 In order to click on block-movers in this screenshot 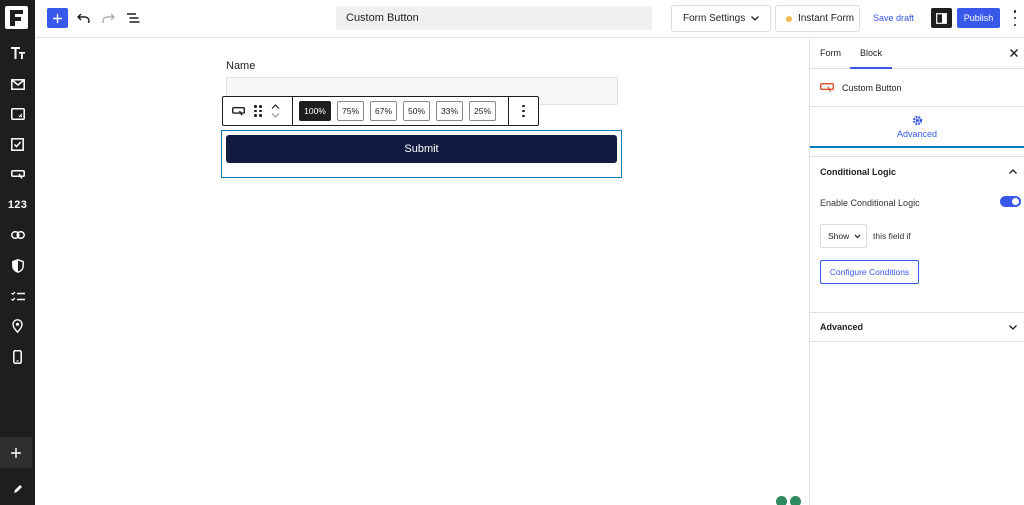, I will do `click(275, 111)`.